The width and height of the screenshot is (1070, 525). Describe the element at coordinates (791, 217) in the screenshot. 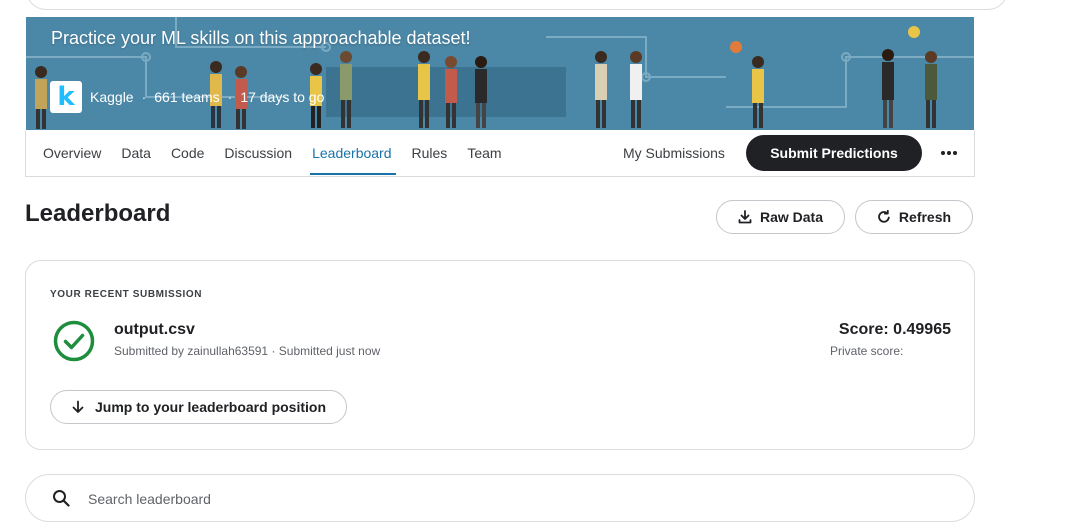

I see `raw-data-label: Raw Data` at that location.